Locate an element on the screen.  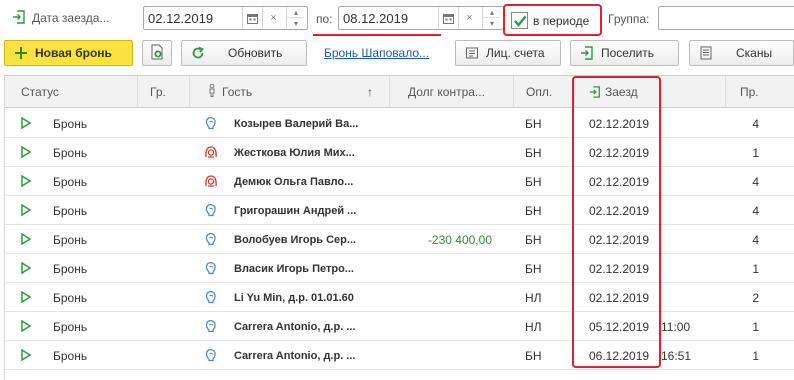
arrival-time-cell: 11:00 is located at coordinates (676, 326).